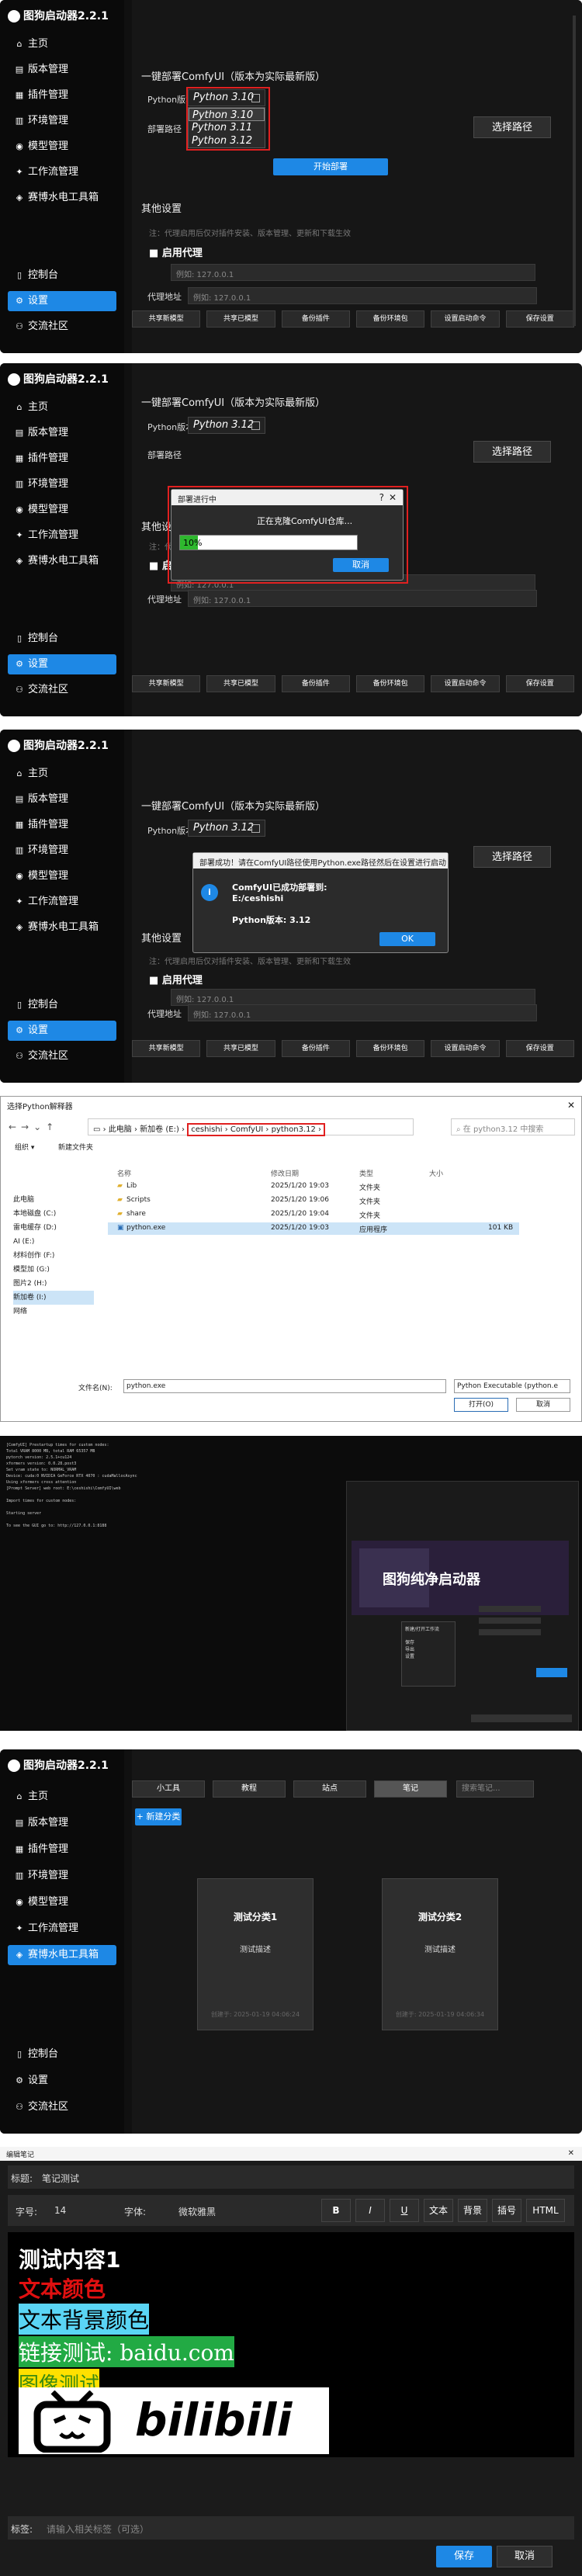  Describe the element at coordinates (54, 1214) in the screenshot. I see `tree-item: 本地磁盘 (C:)` at that location.